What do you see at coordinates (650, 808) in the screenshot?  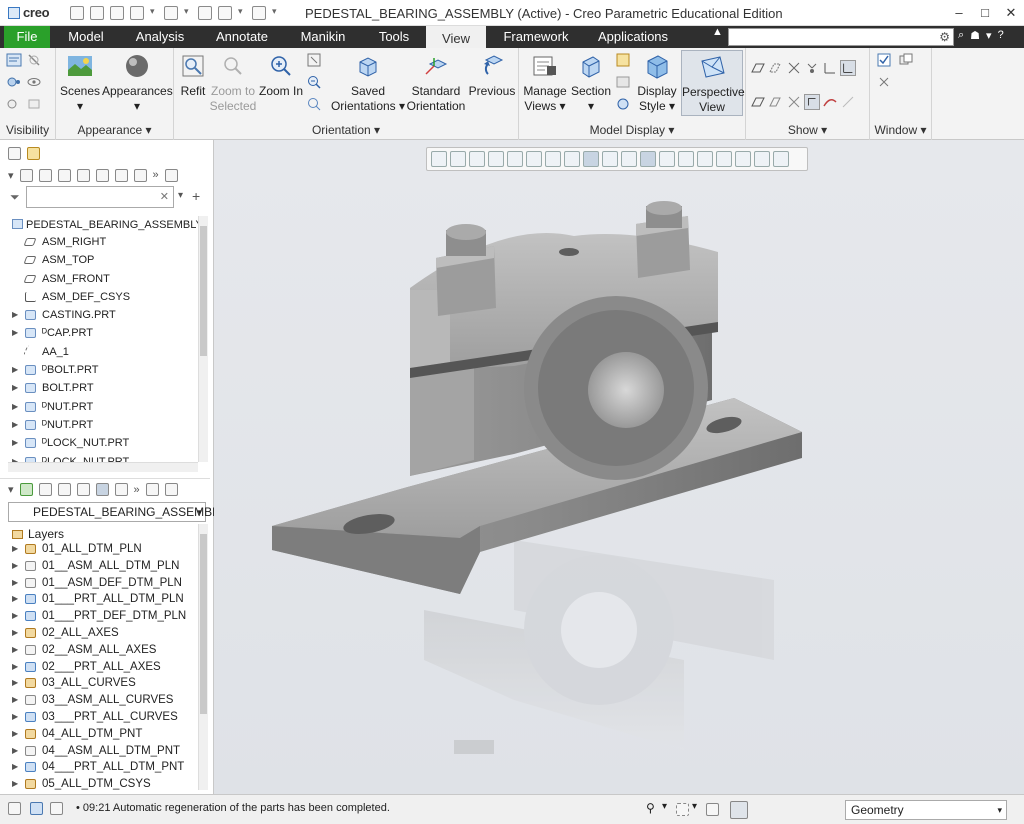 I see `binoculars-icon: ⚲` at bounding box center [650, 808].